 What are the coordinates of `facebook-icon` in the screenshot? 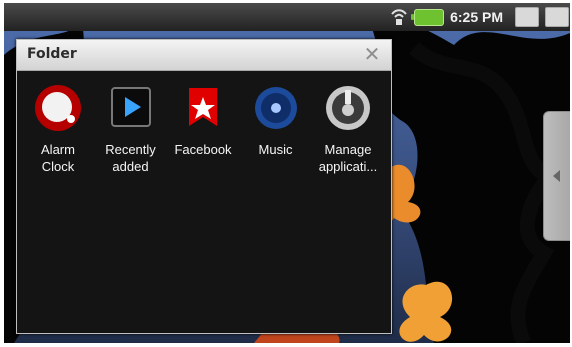 It's located at (203, 107).